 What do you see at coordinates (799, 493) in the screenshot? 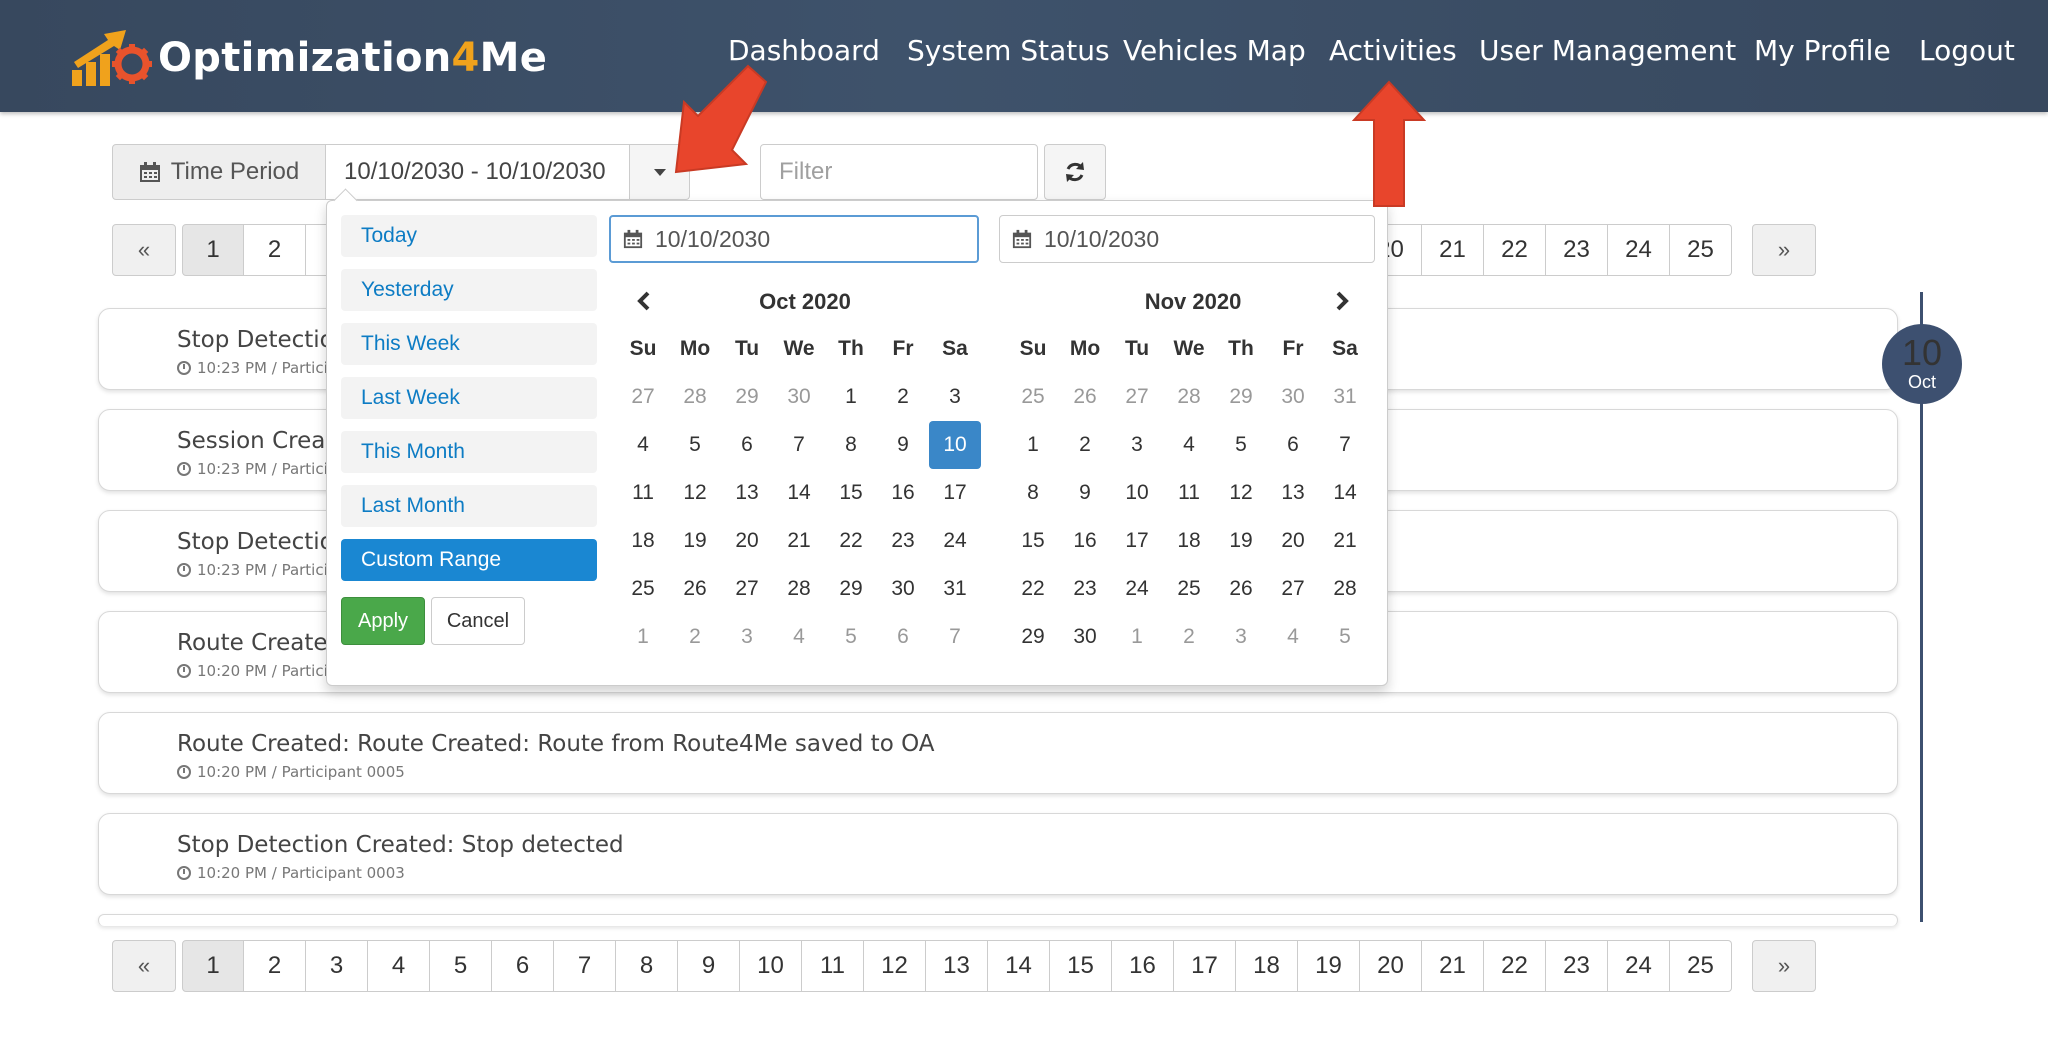
I see `calendar-day: 14` at bounding box center [799, 493].